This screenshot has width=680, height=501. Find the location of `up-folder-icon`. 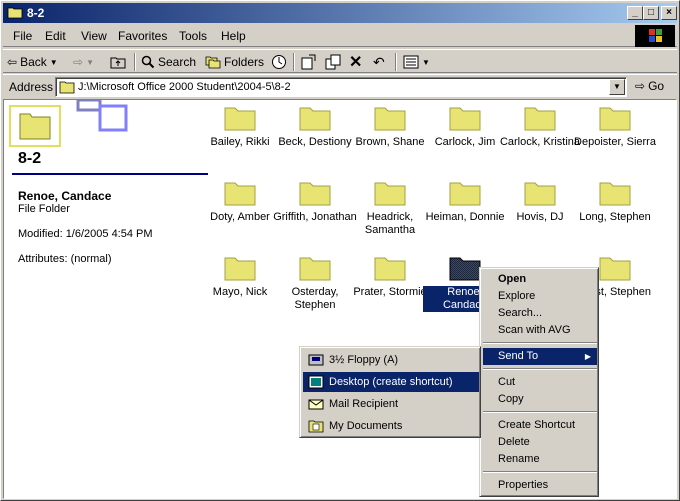

up-folder-icon is located at coordinates (118, 63).